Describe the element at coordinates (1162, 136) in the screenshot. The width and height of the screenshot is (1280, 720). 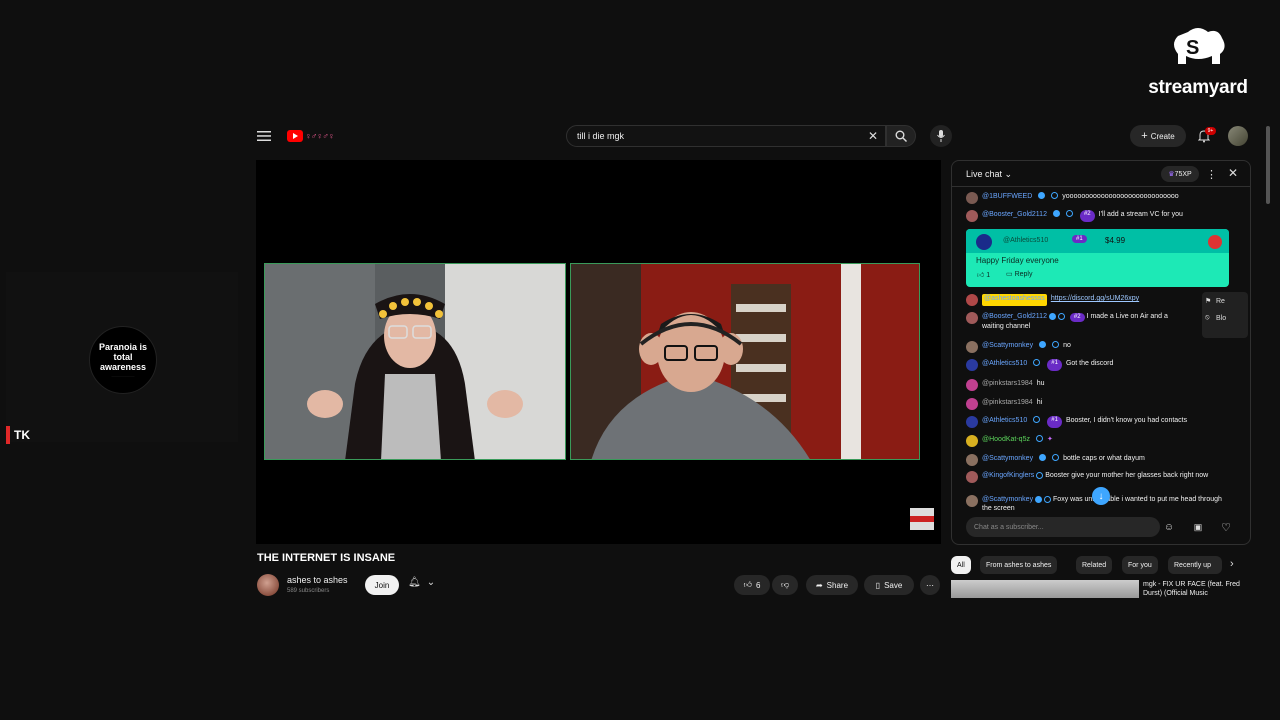
I see `create-label: Create` at that location.